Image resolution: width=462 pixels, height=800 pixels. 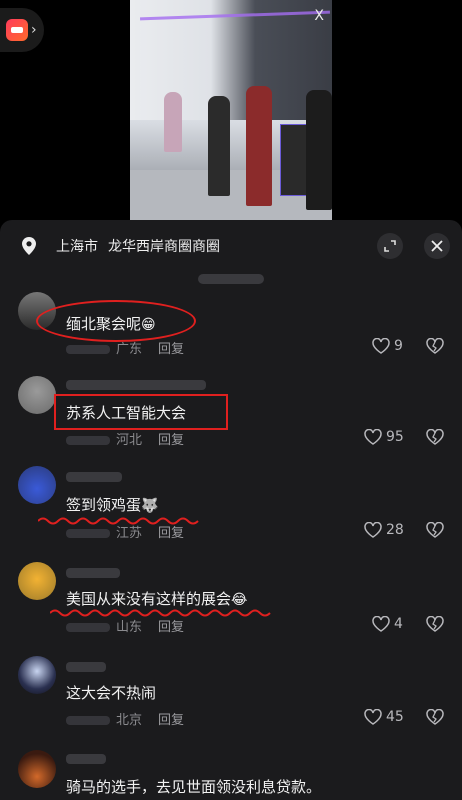 I want to click on comment-item: 美国从来没有这样的展会😂 山东 回复 4, so click(x=231, y=598).